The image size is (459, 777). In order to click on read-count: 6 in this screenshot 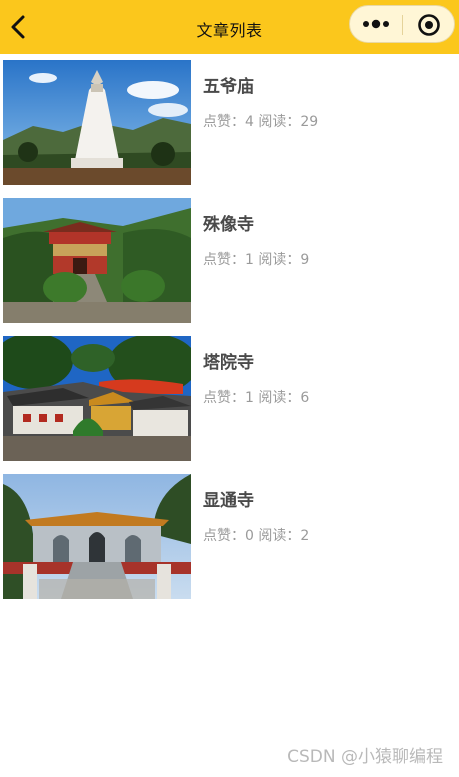, I will do `click(305, 398)`.